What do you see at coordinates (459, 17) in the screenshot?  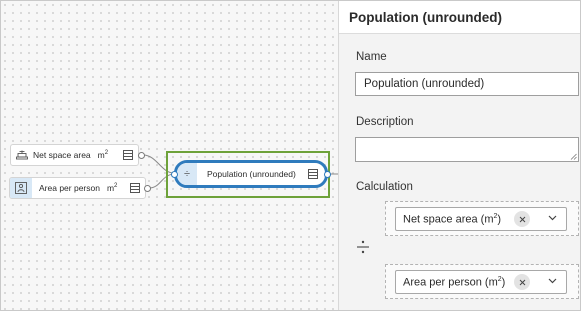 I see `panel-title: Population (unrounded)` at bounding box center [459, 17].